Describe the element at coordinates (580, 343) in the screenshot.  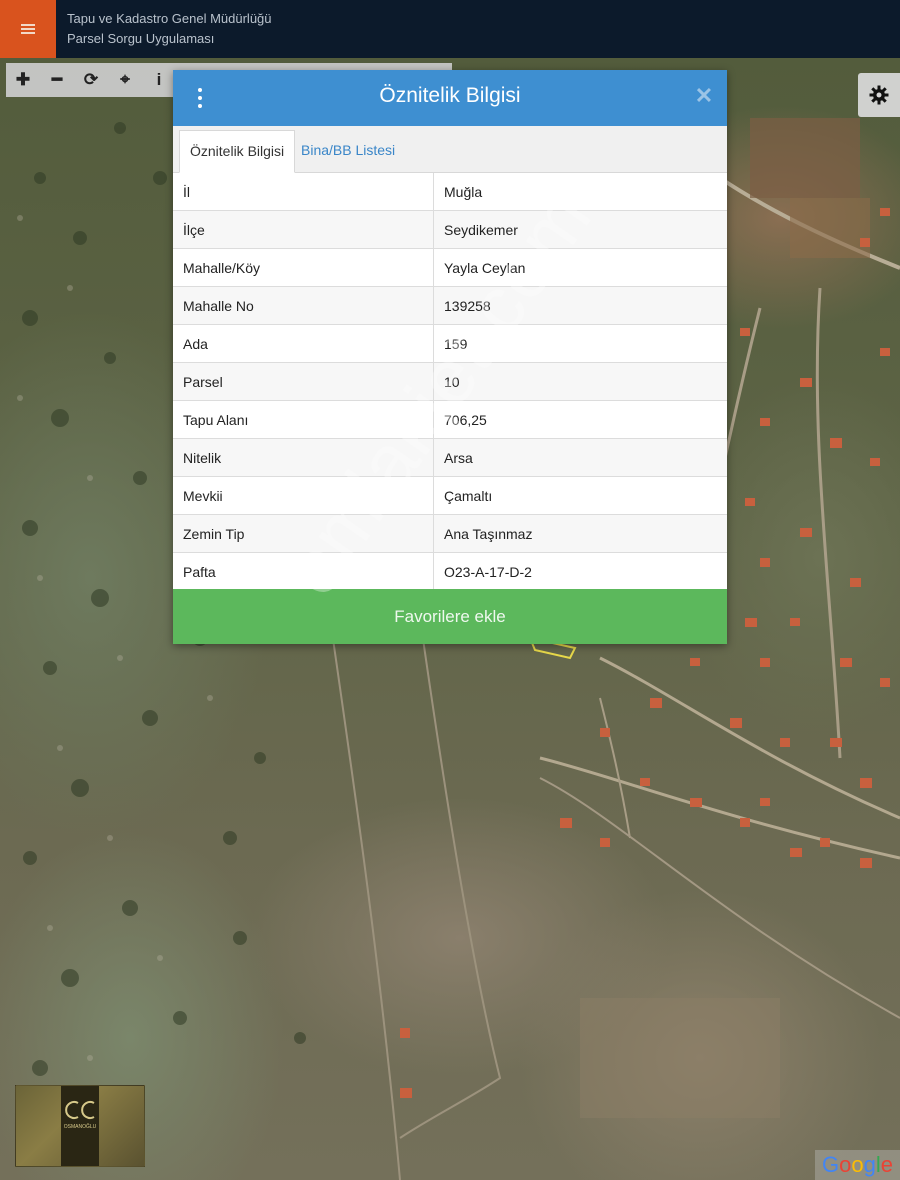
I see `attribute-value: 159` at that location.